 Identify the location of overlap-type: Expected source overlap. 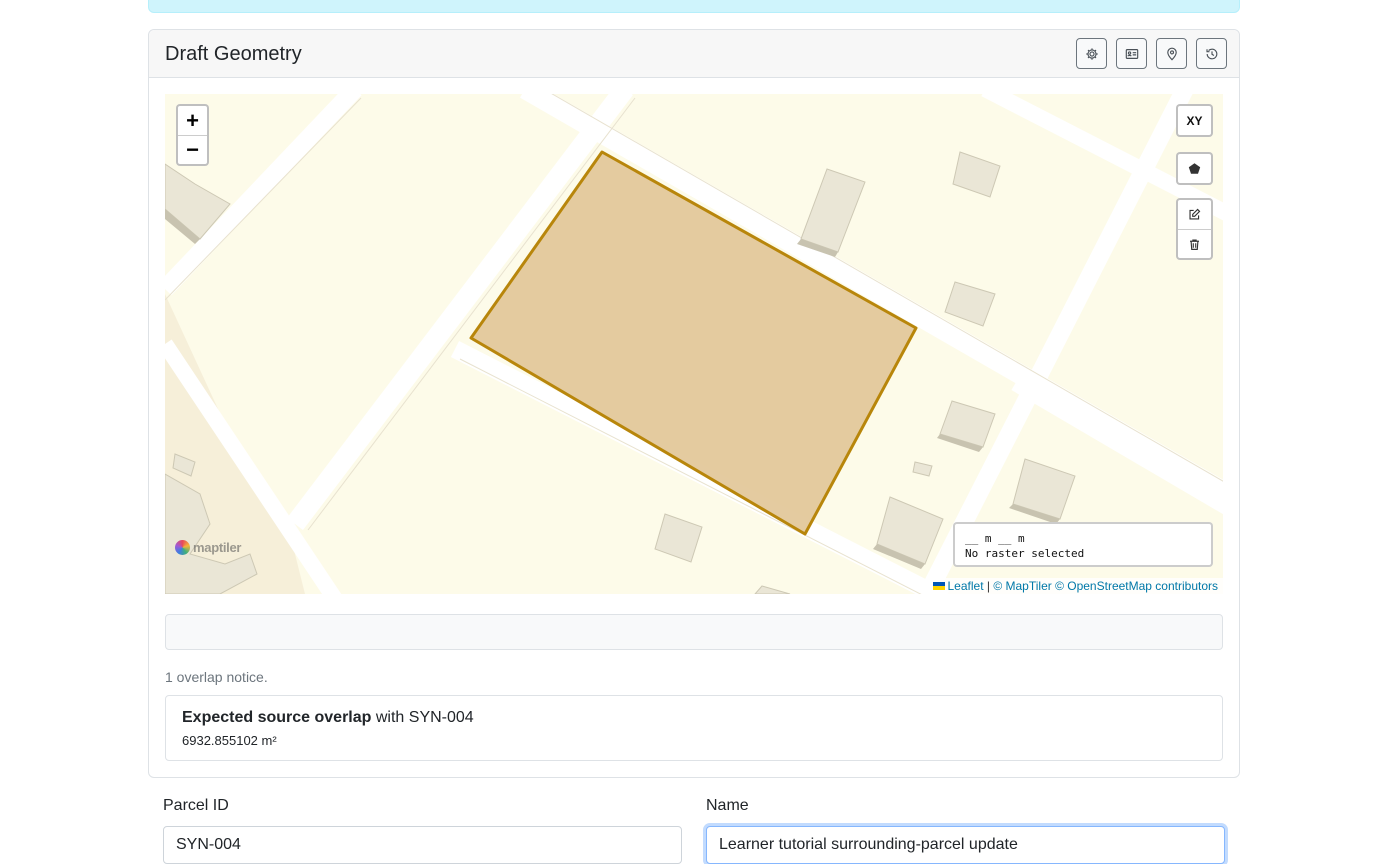
(277, 717).